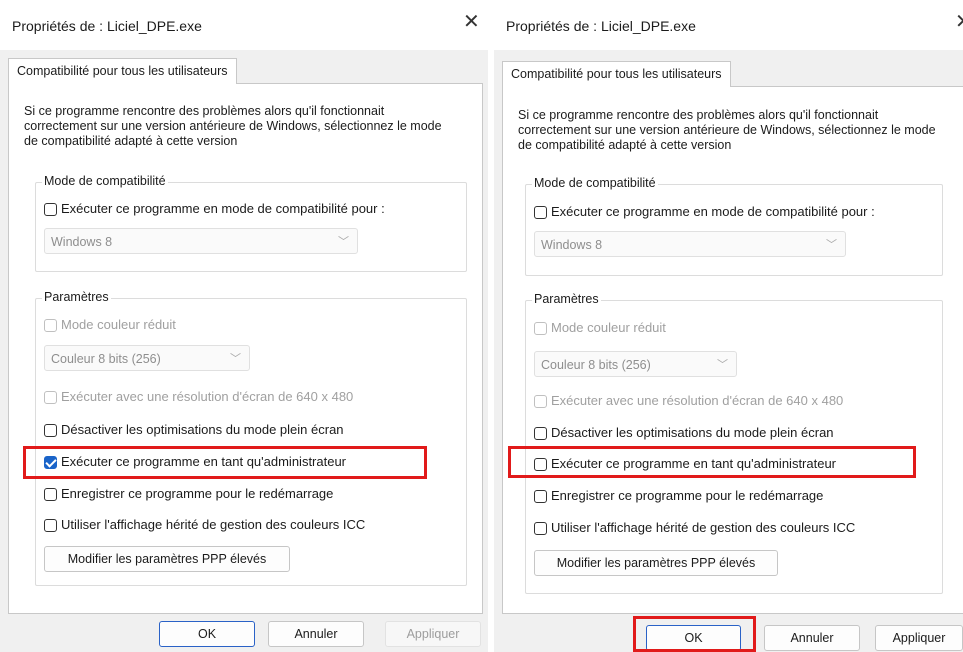  I want to click on ok-button: OK, so click(207, 634).